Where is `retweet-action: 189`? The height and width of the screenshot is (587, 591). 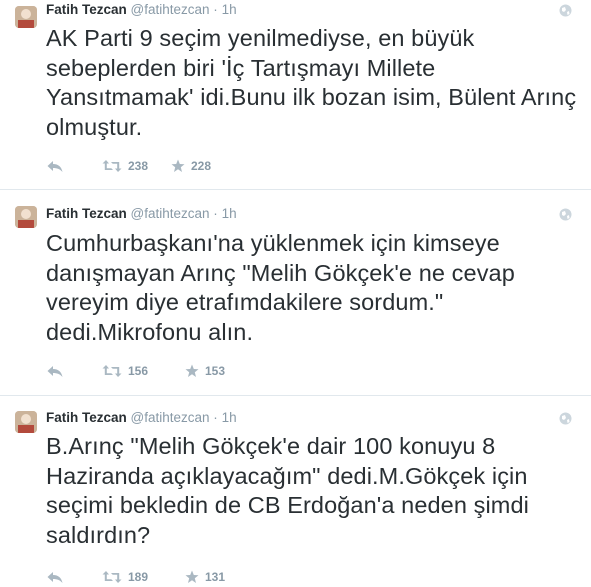
retweet-action: 189 is located at coordinates (143, 577).